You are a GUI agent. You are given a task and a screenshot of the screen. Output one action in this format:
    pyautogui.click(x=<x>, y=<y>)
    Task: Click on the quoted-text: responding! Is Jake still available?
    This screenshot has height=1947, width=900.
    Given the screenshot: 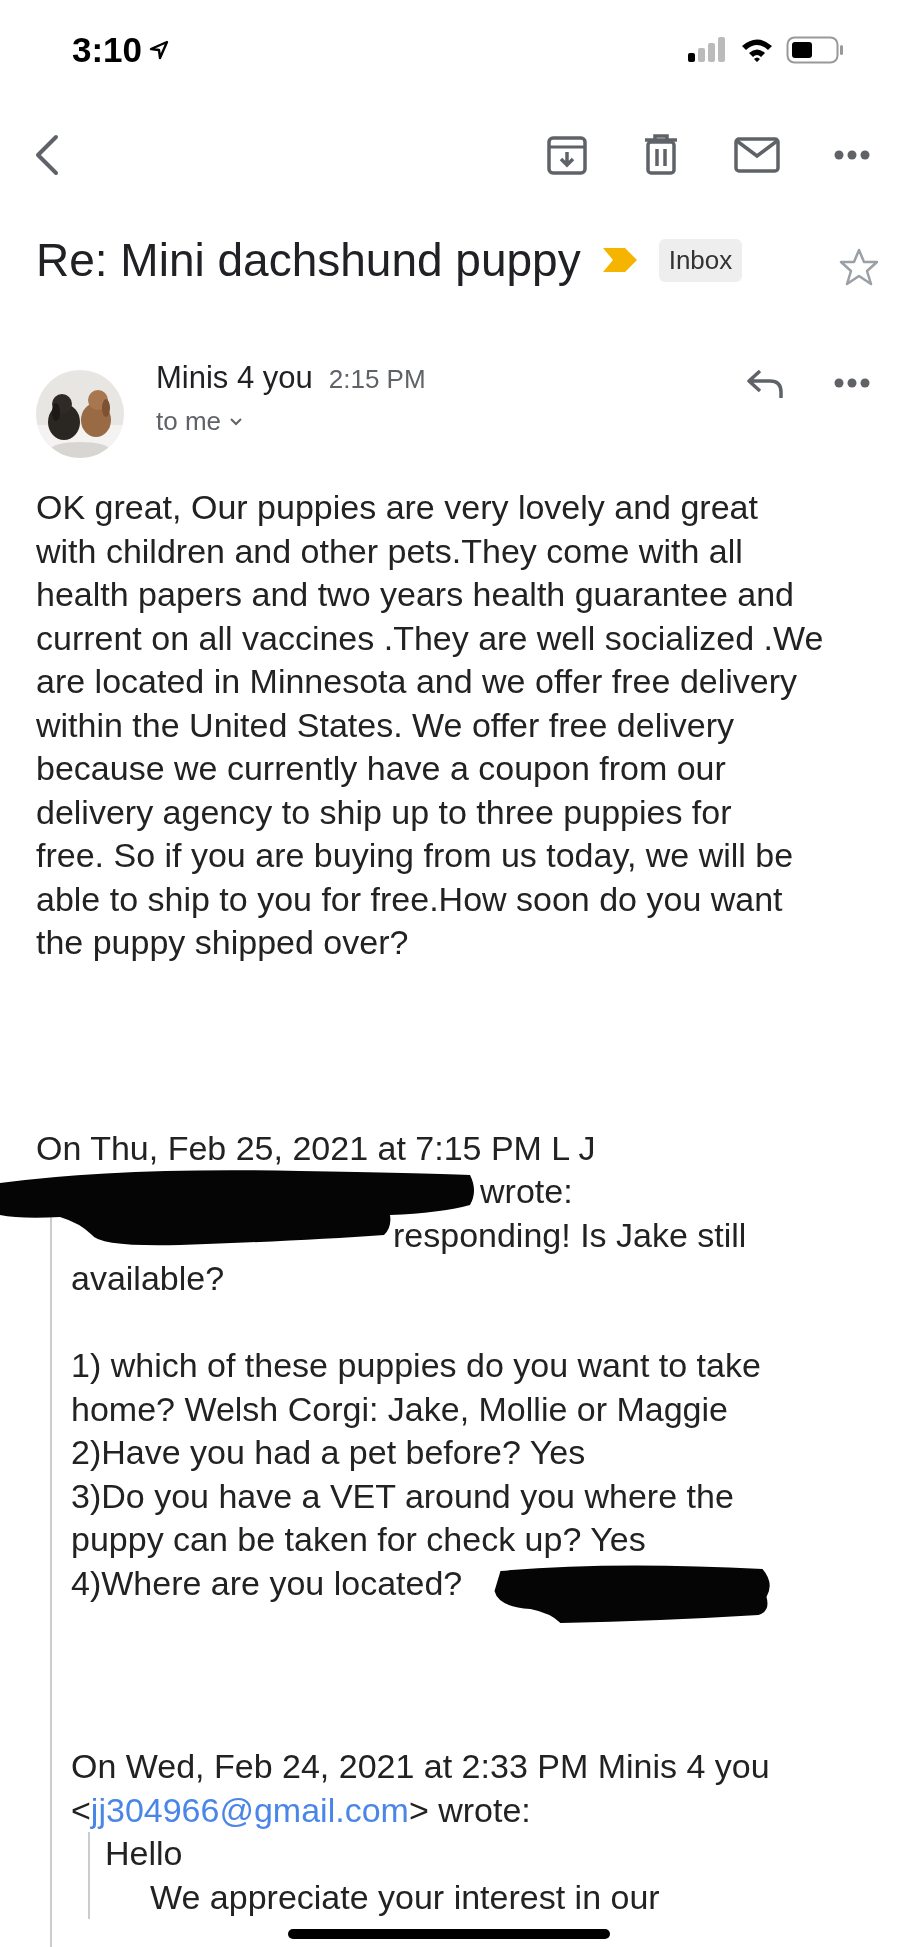 What is the action you would take?
    pyautogui.click(x=409, y=1256)
    